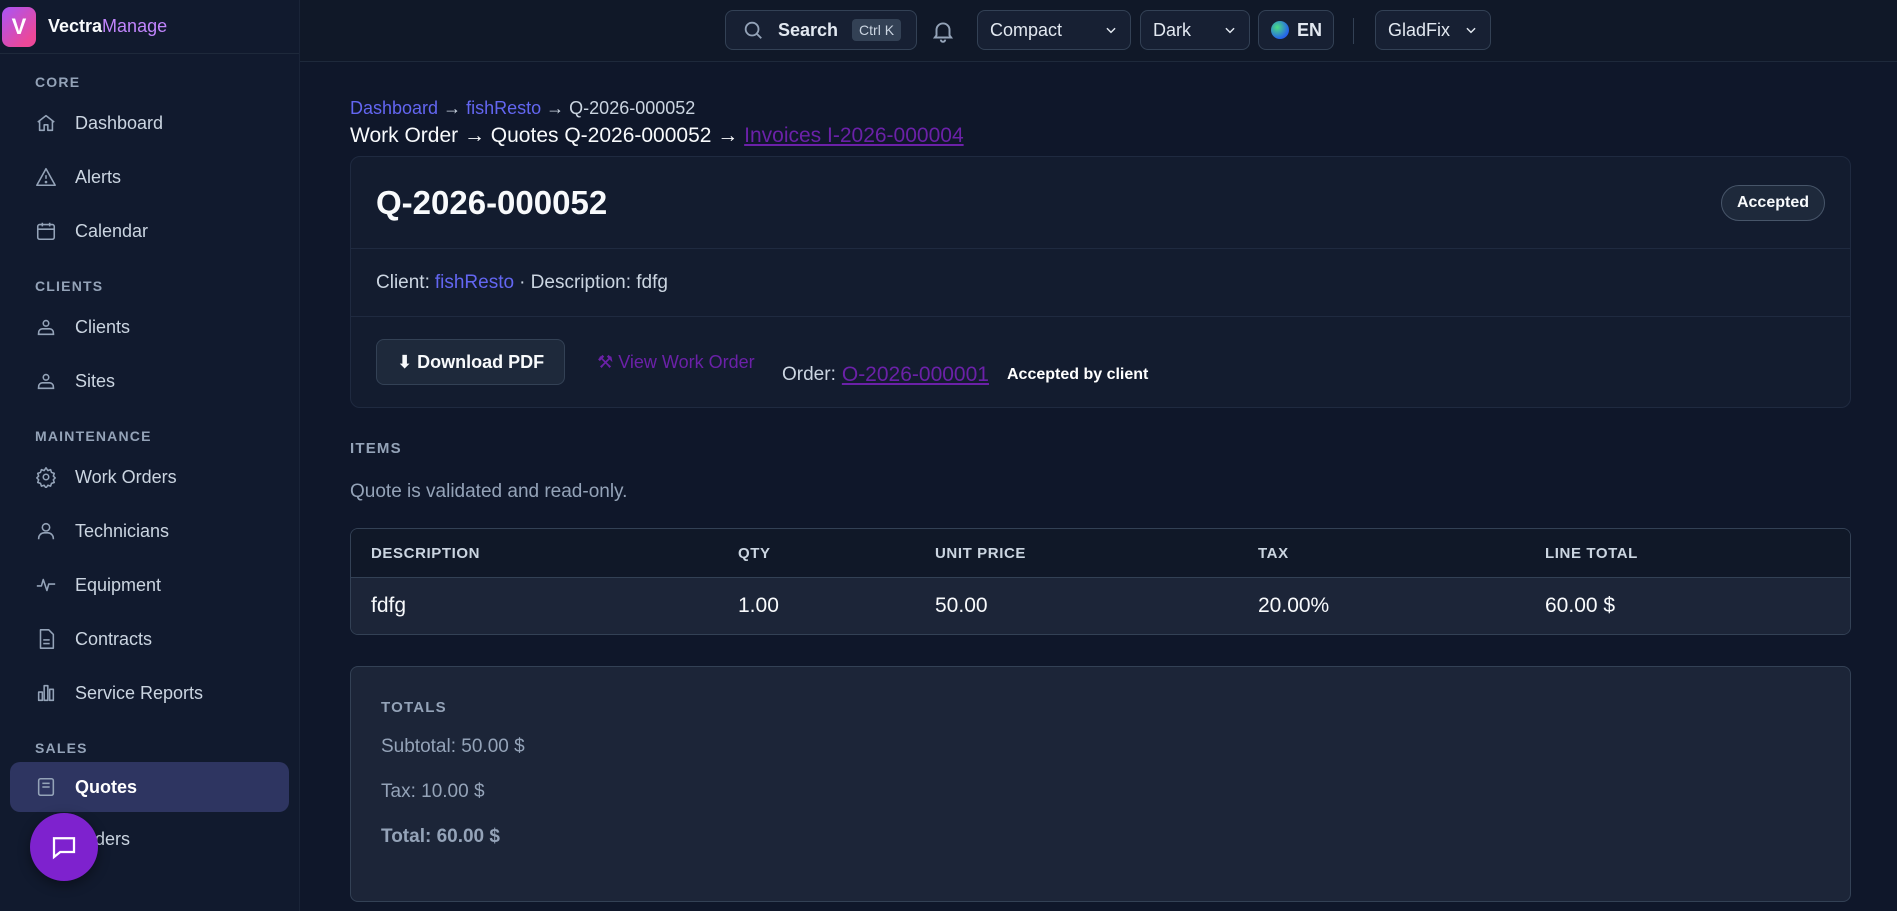 This screenshot has height=911, width=1897. Describe the element at coordinates (426, 553) in the screenshot. I see `column-header: DESCRIPTION` at that location.